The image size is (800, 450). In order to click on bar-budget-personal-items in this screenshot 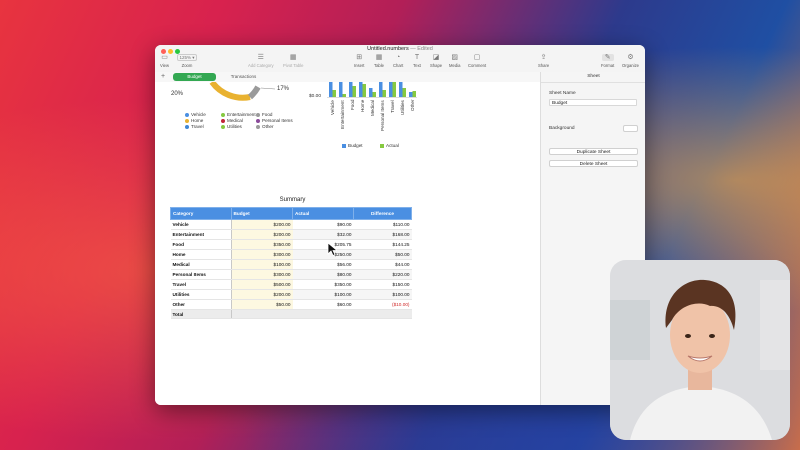, I will do `click(381, 89)`.